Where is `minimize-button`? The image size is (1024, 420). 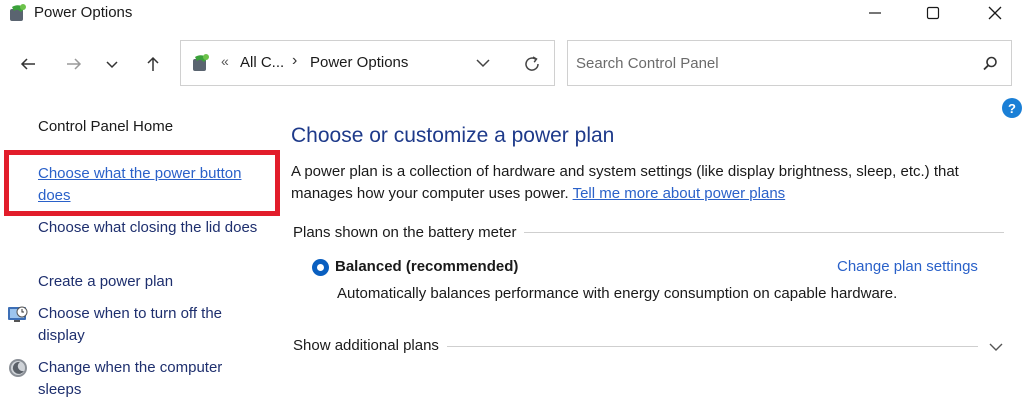 minimize-button is located at coordinates (875, 13).